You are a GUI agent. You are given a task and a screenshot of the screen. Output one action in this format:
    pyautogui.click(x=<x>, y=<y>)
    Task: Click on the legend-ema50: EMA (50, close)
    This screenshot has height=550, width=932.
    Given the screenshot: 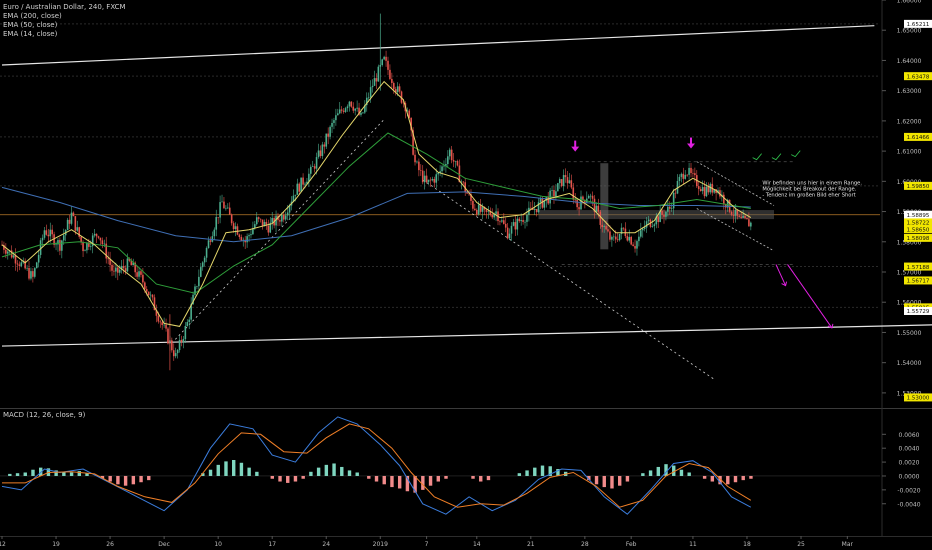 What is the action you would take?
    pyautogui.click(x=30, y=25)
    